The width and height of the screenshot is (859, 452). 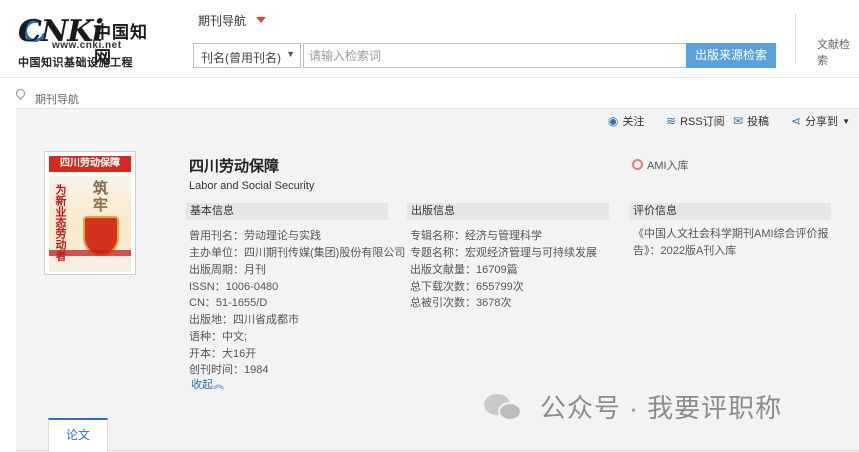 What do you see at coordinates (222, 20) in the screenshot?
I see `journal-nav-menu: 期刊导航` at bounding box center [222, 20].